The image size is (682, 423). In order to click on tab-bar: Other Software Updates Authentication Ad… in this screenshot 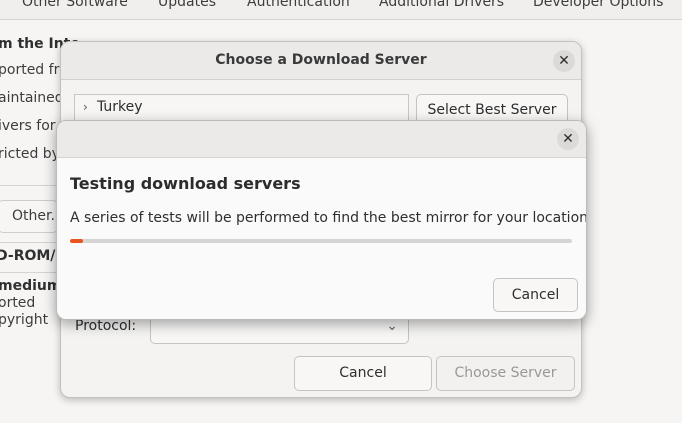, I will do `click(341, 10)`.